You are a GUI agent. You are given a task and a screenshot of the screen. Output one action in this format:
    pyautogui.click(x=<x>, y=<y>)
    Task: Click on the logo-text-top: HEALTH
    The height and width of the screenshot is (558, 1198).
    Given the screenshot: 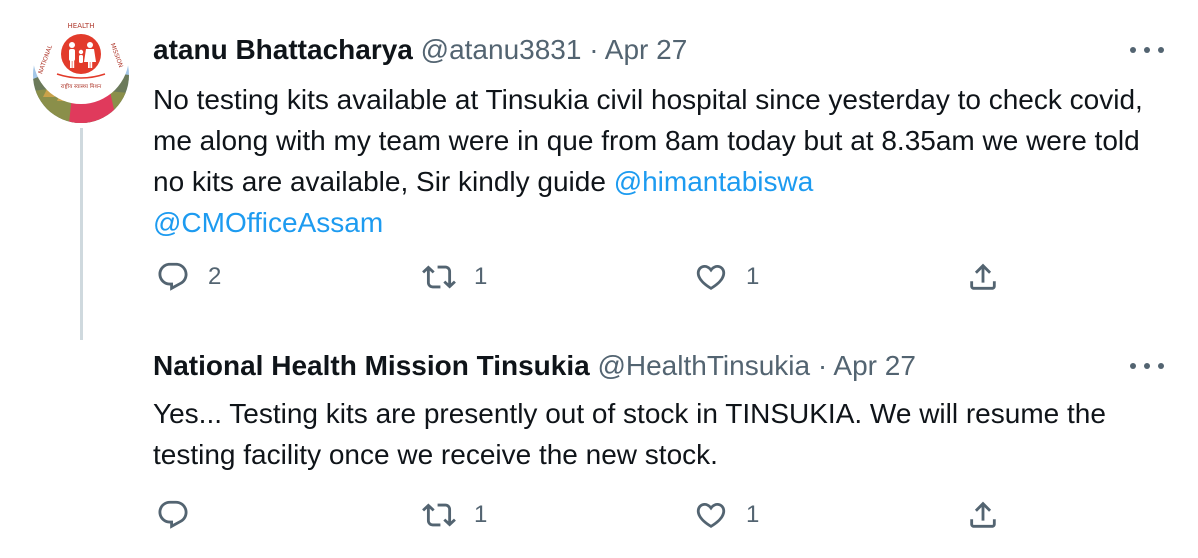 What is the action you would take?
    pyautogui.click(x=81, y=26)
    